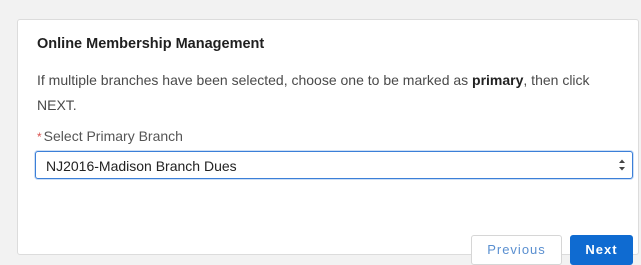 This screenshot has height=265, width=641. I want to click on previous-button: Previous, so click(516, 250).